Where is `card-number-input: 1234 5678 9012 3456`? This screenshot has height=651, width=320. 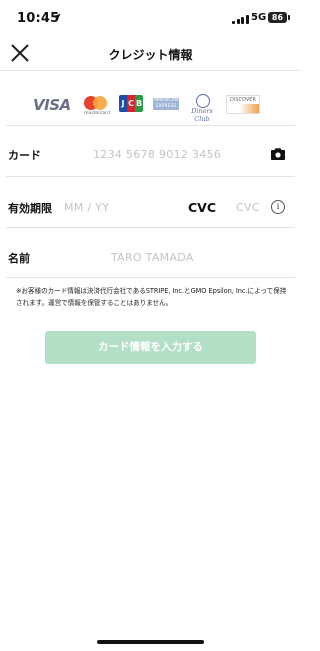
card-number-input: 1234 5678 9012 3456 is located at coordinates (157, 154).